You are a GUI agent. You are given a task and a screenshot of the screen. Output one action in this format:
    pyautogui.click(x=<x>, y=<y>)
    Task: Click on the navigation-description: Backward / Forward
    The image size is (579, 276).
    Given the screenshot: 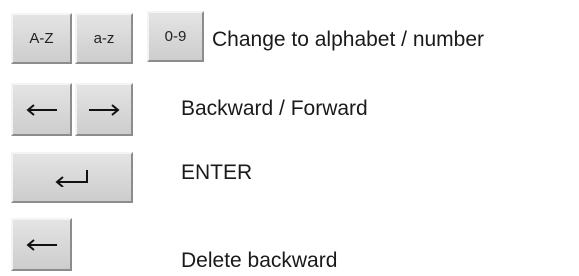 What is the action you would take?
    pyautogui.click(x=274, y=108)
    